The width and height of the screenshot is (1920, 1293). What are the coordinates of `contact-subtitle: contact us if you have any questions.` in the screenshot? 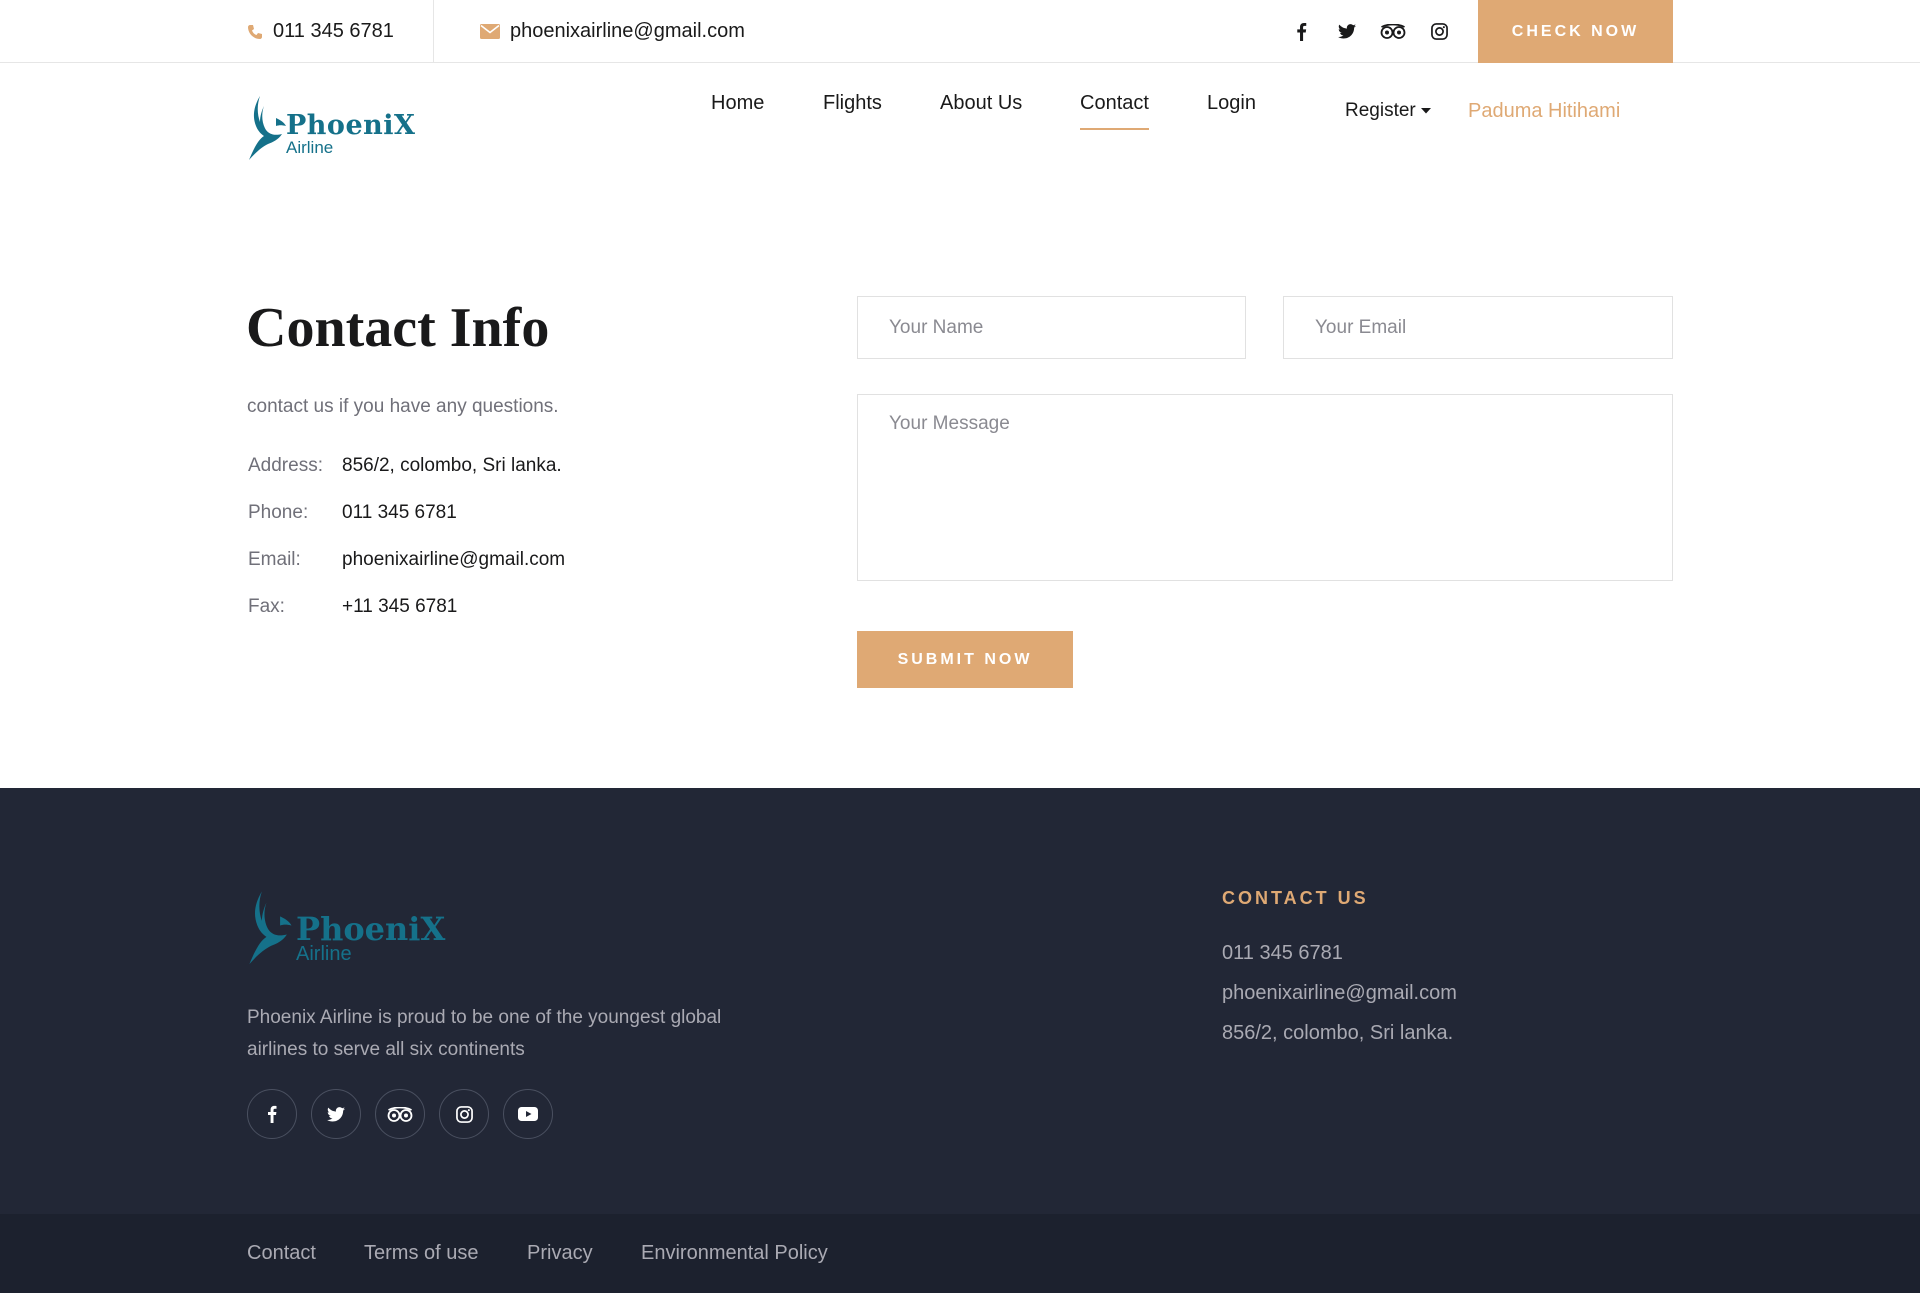 It's located at (403, 406).